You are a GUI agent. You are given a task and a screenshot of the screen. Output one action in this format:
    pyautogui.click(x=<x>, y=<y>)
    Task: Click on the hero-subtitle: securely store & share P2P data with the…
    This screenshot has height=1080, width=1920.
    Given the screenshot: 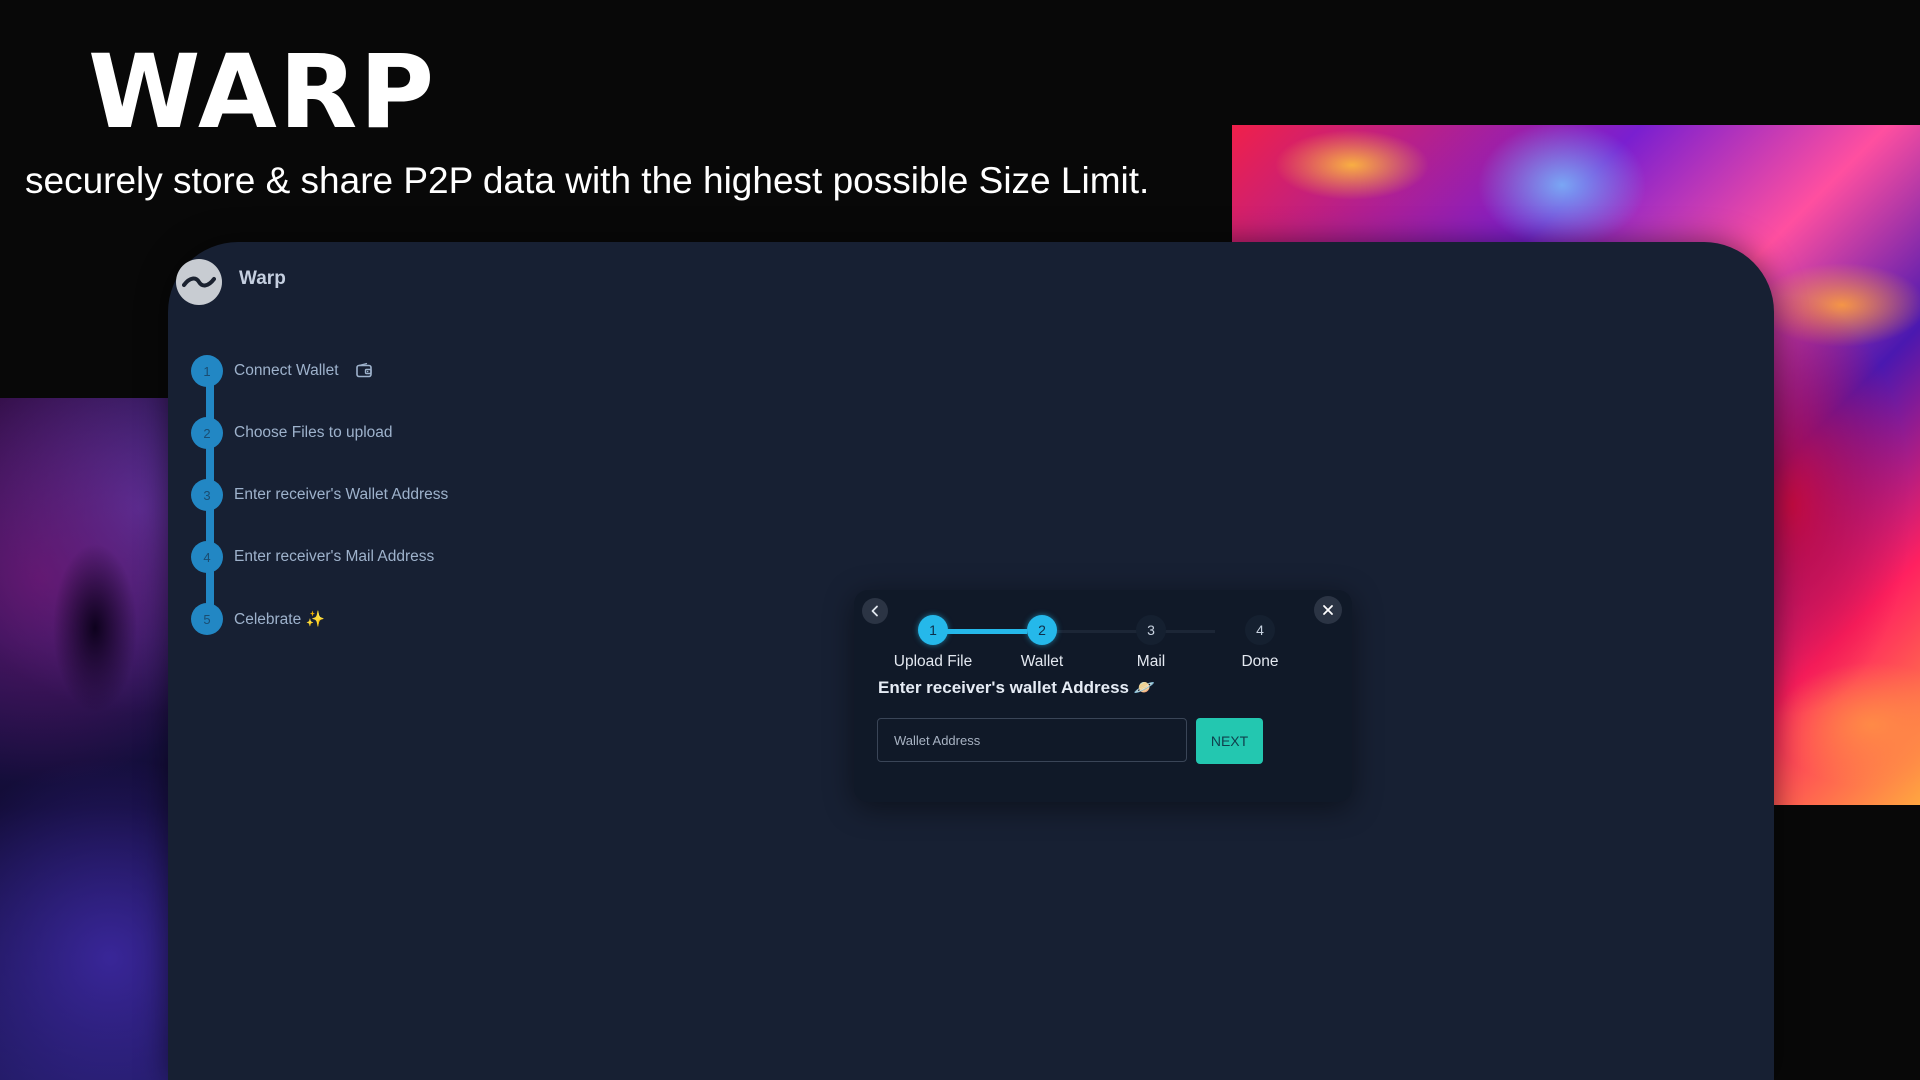 What is the action you would take?
    pyautogui.click(x=587, y=180)
    